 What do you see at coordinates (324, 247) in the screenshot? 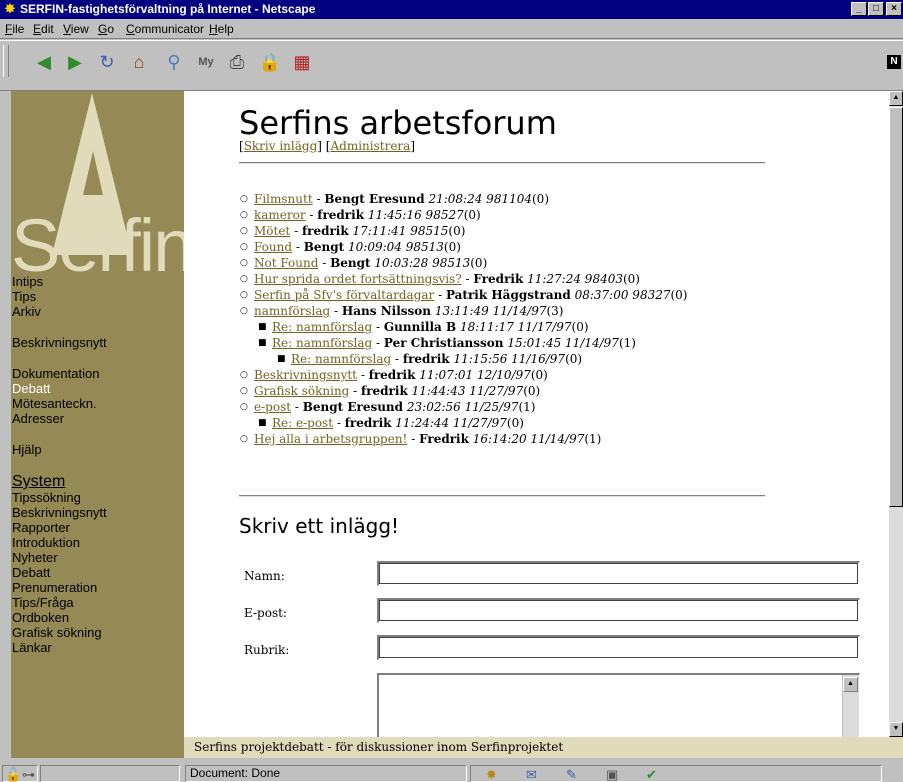
I see `thread-author: Bengt` at bounding box center [324, 247].